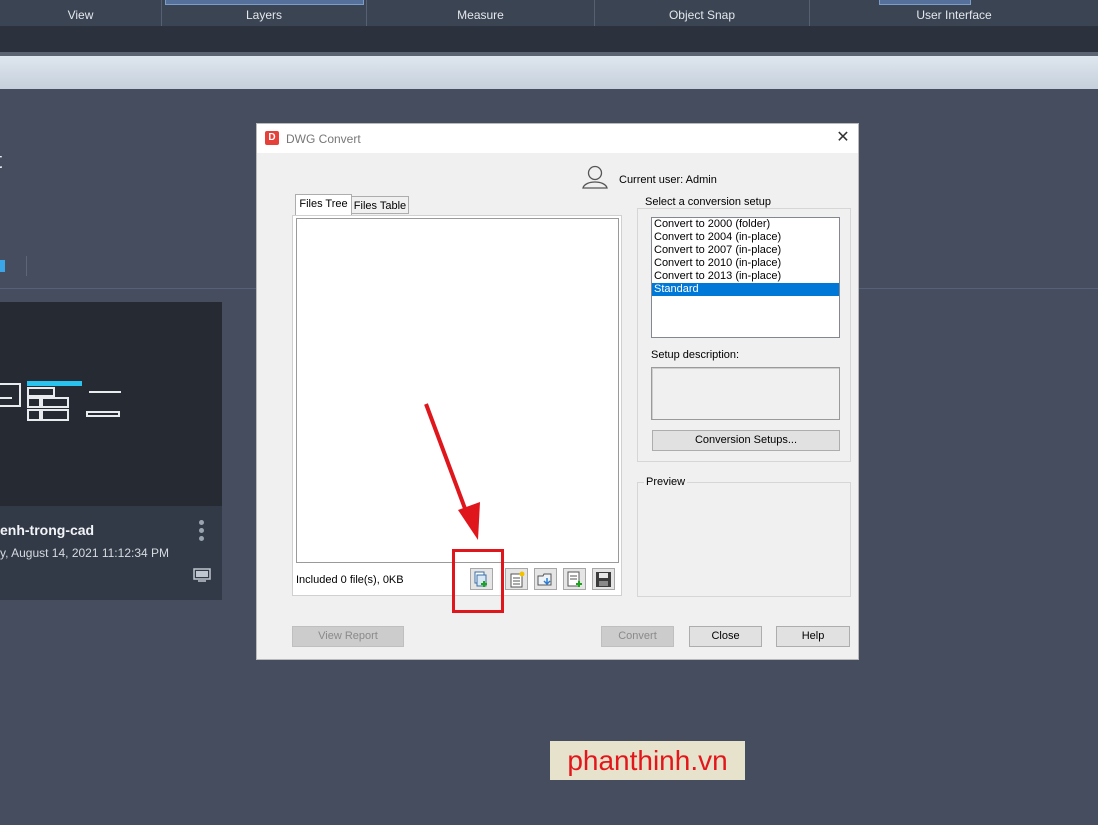 This screenshot has height=825, width=1098. What do you see at coordinates (323, 139) in the screenshot?
I see `dialog-title: DWG Convert` at bounding box center [323, 139].